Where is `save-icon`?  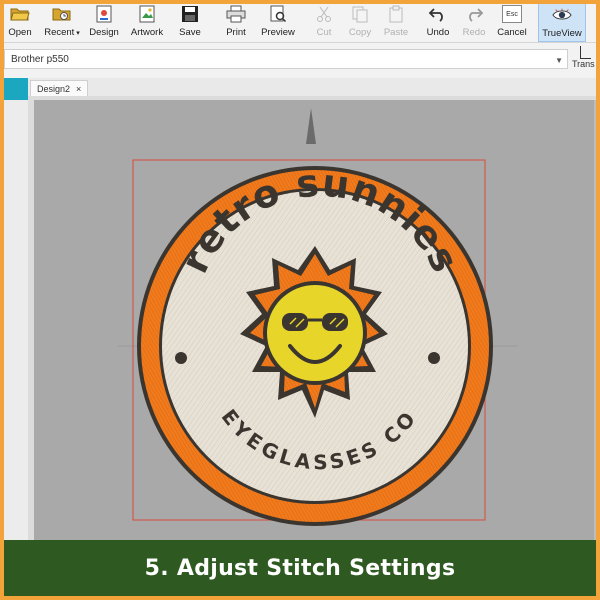 save-icon is located at coordinates (190, 14).